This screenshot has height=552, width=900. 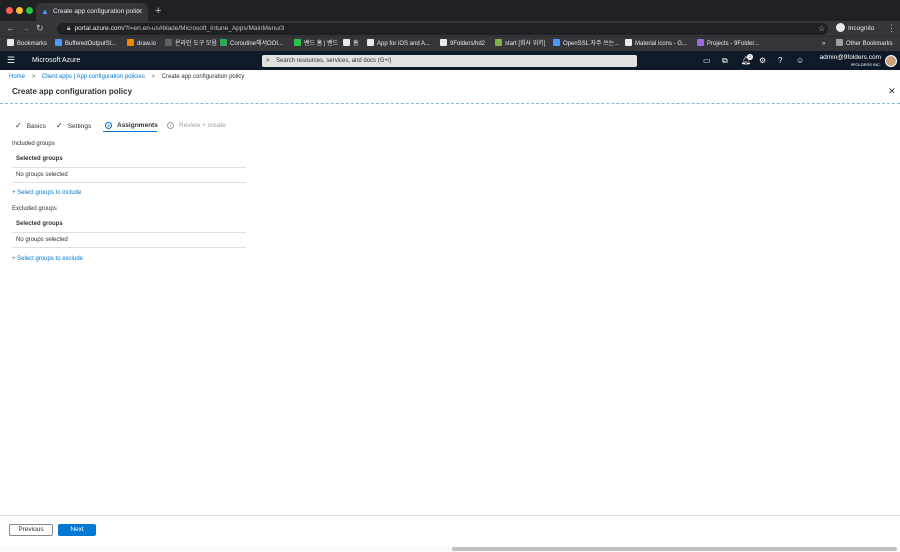 What do you see at coordinates (147, 44) in the screenshot?
I see `bookmark-label: draw.io` at bounding box center [147, 44].